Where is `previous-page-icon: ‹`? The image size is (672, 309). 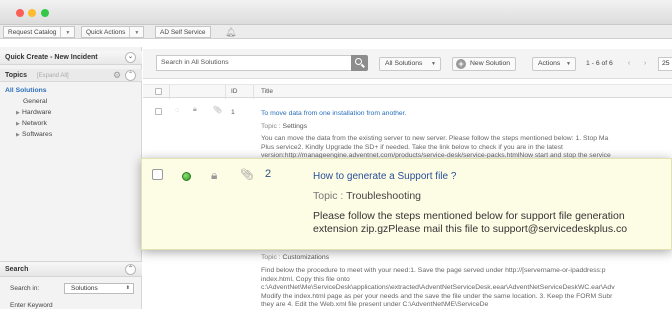 previous-page-icon: ‹ is located at coordinates (629, 64).